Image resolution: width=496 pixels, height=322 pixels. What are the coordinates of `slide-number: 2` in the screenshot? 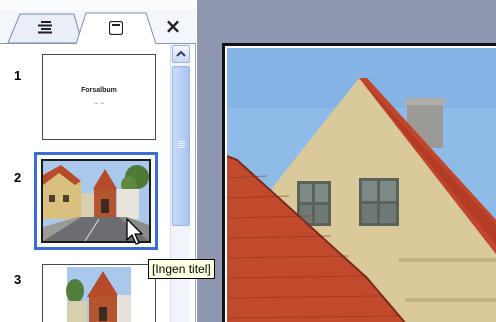 It's located at (18, 177).